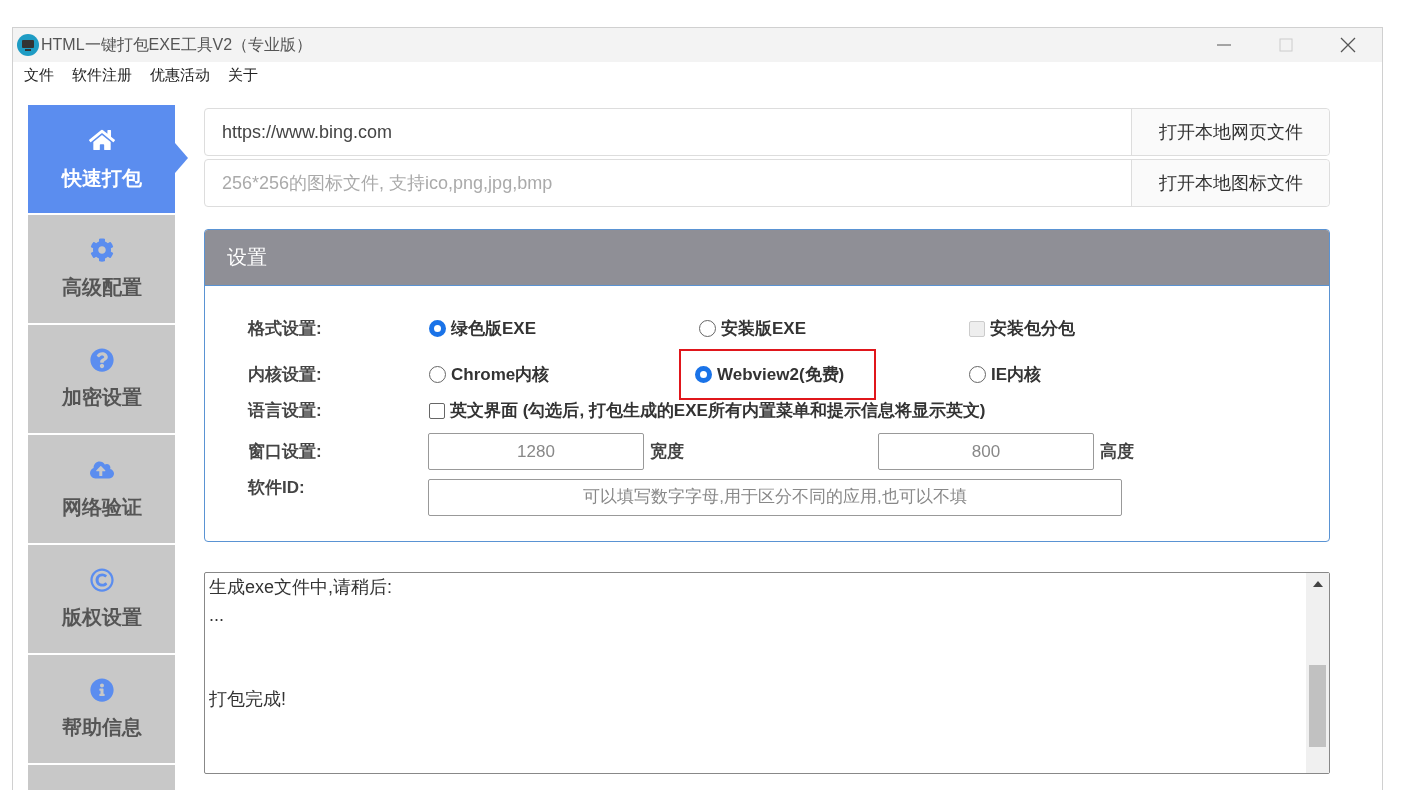  Describe the element at coordinates (1230, 132) in the screenshot. I see `open-page-button: 打开本地网页文件` at that location.